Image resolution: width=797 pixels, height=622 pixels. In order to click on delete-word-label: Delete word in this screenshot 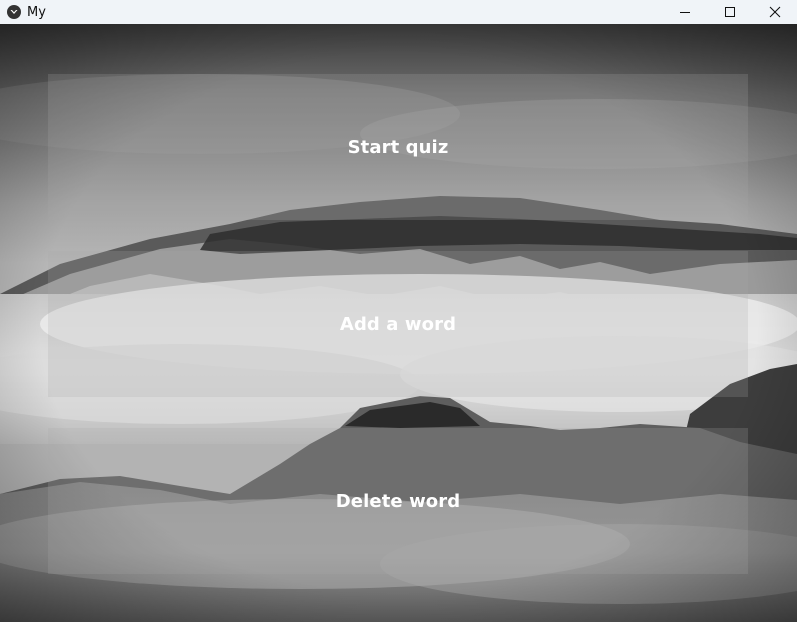, I will do `click(398, 501)`.